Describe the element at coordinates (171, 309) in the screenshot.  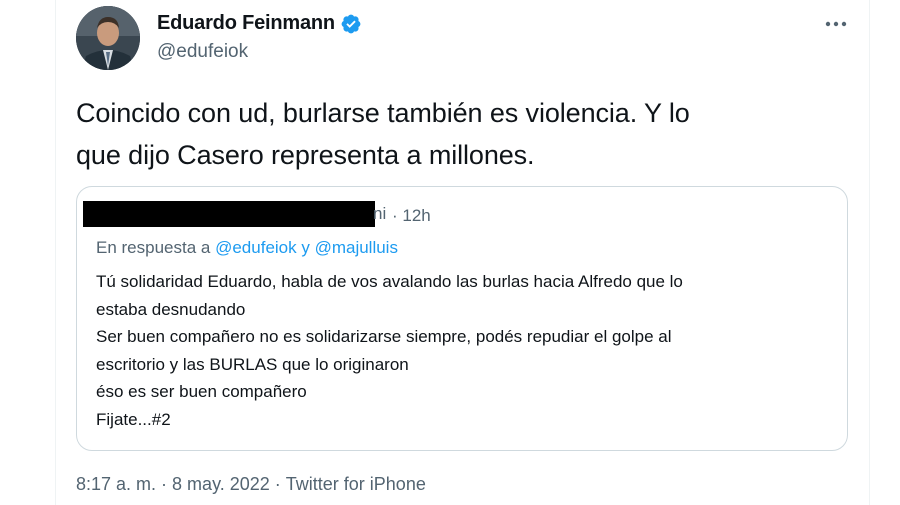
I see `quoted-text-line: estaba desnudando` at that location.